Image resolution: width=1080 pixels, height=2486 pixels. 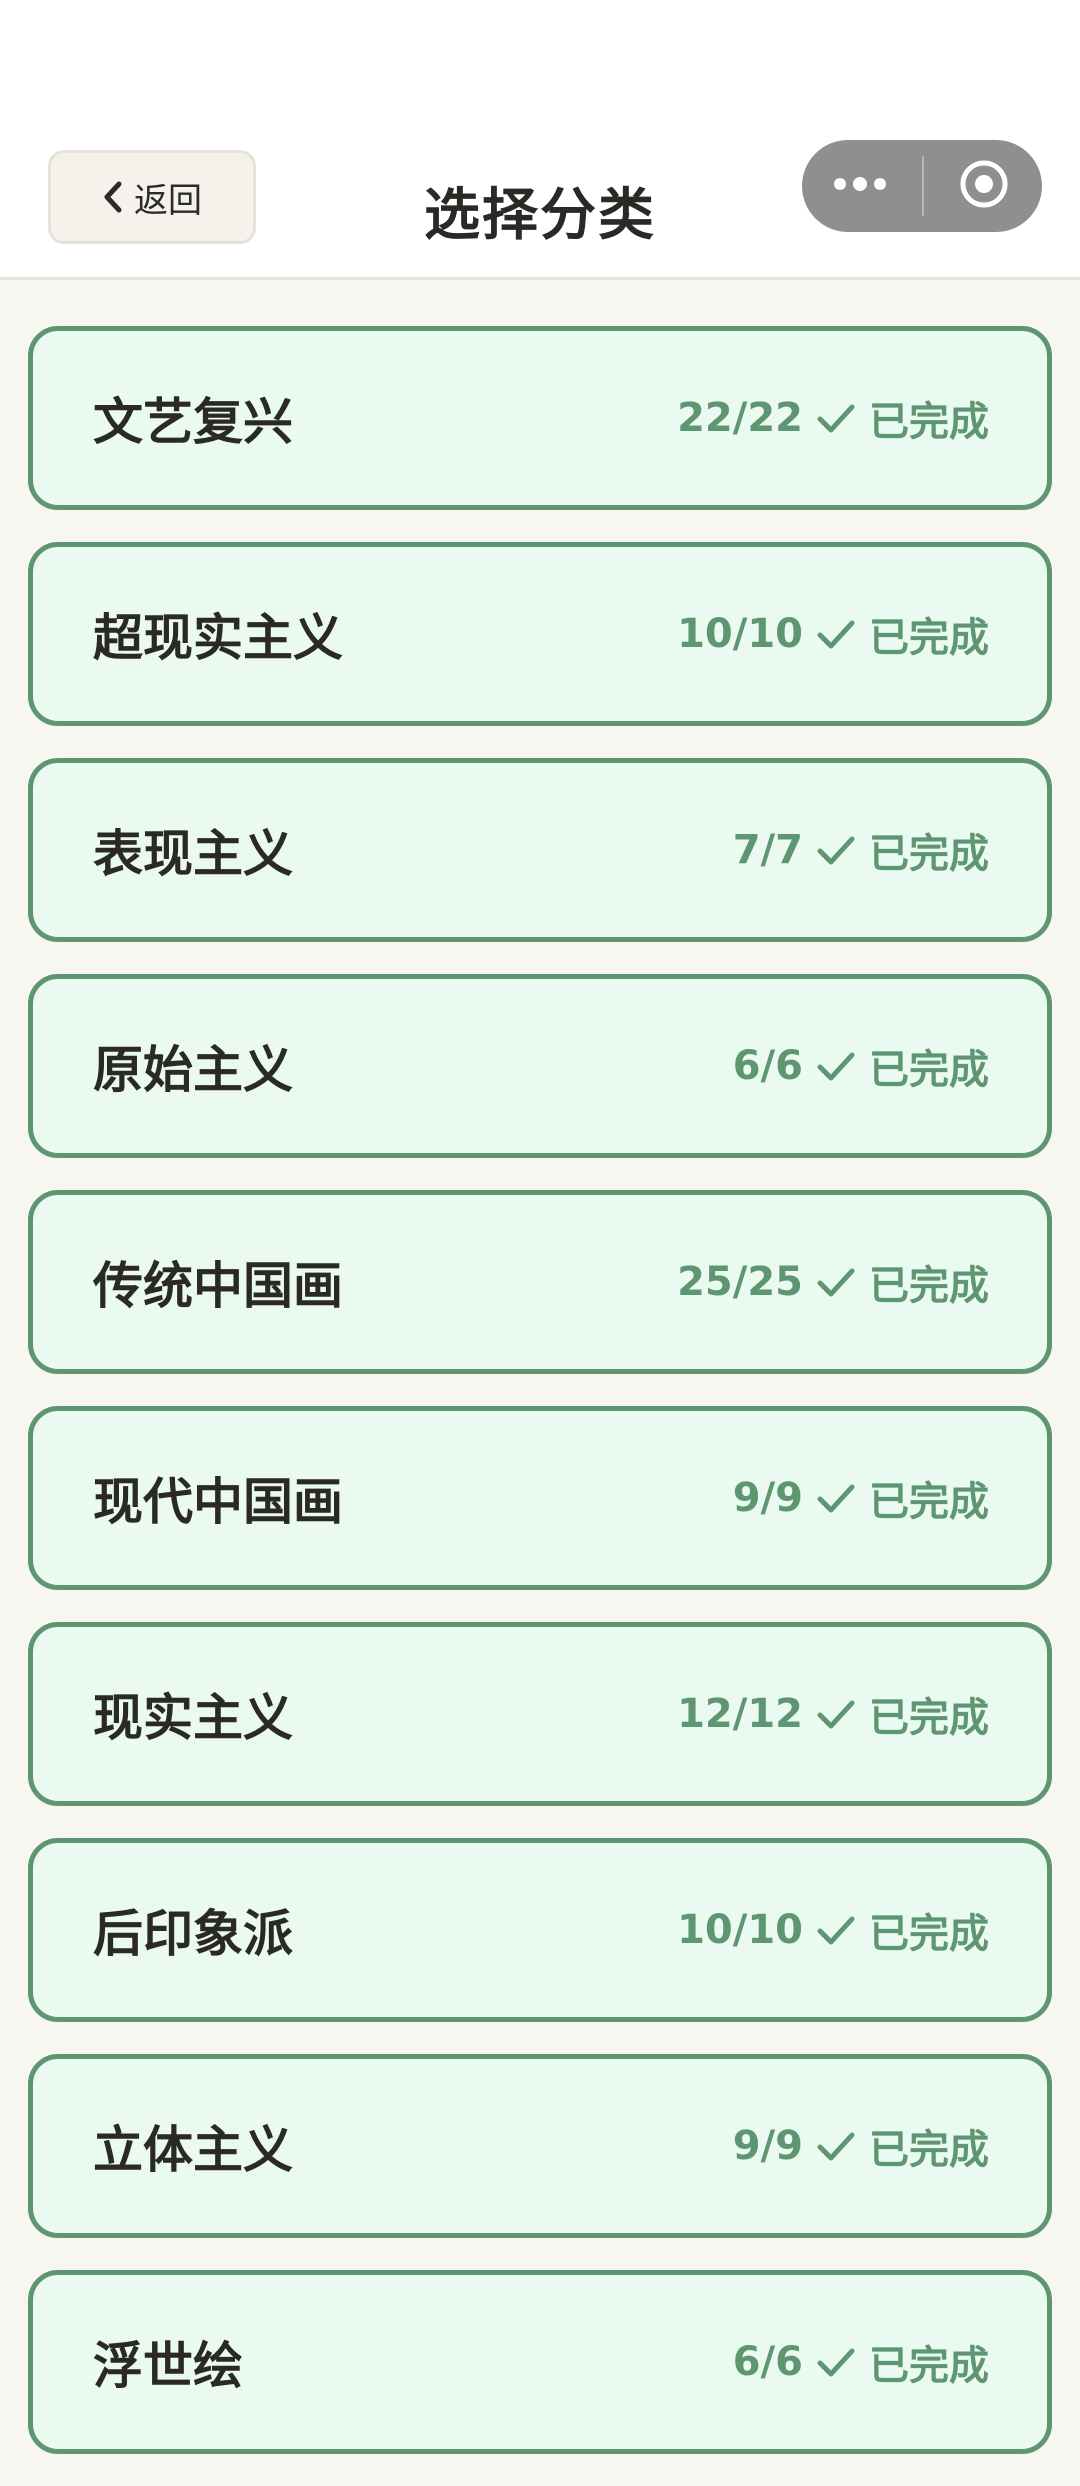 I want to click on category-name: 现代中国画, so click(x=218, y=1502).